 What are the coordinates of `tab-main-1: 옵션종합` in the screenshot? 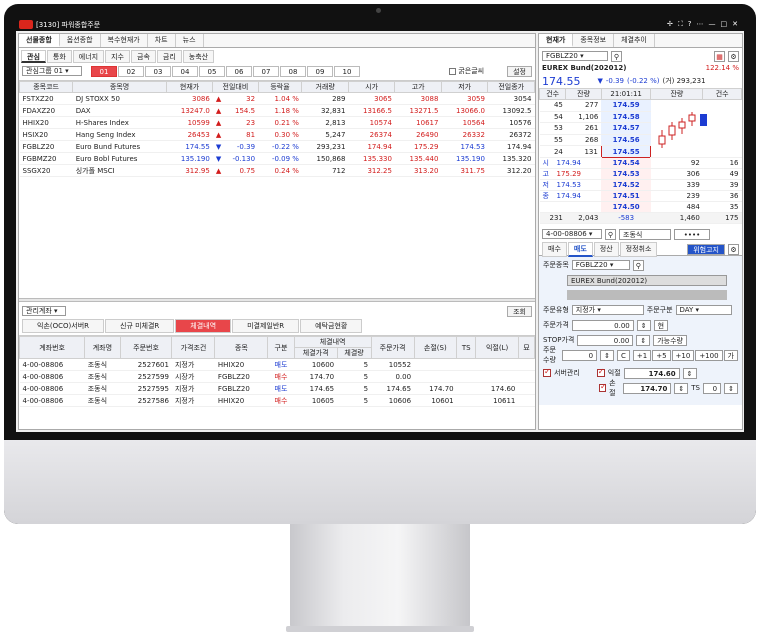 It's located at (80, 40).